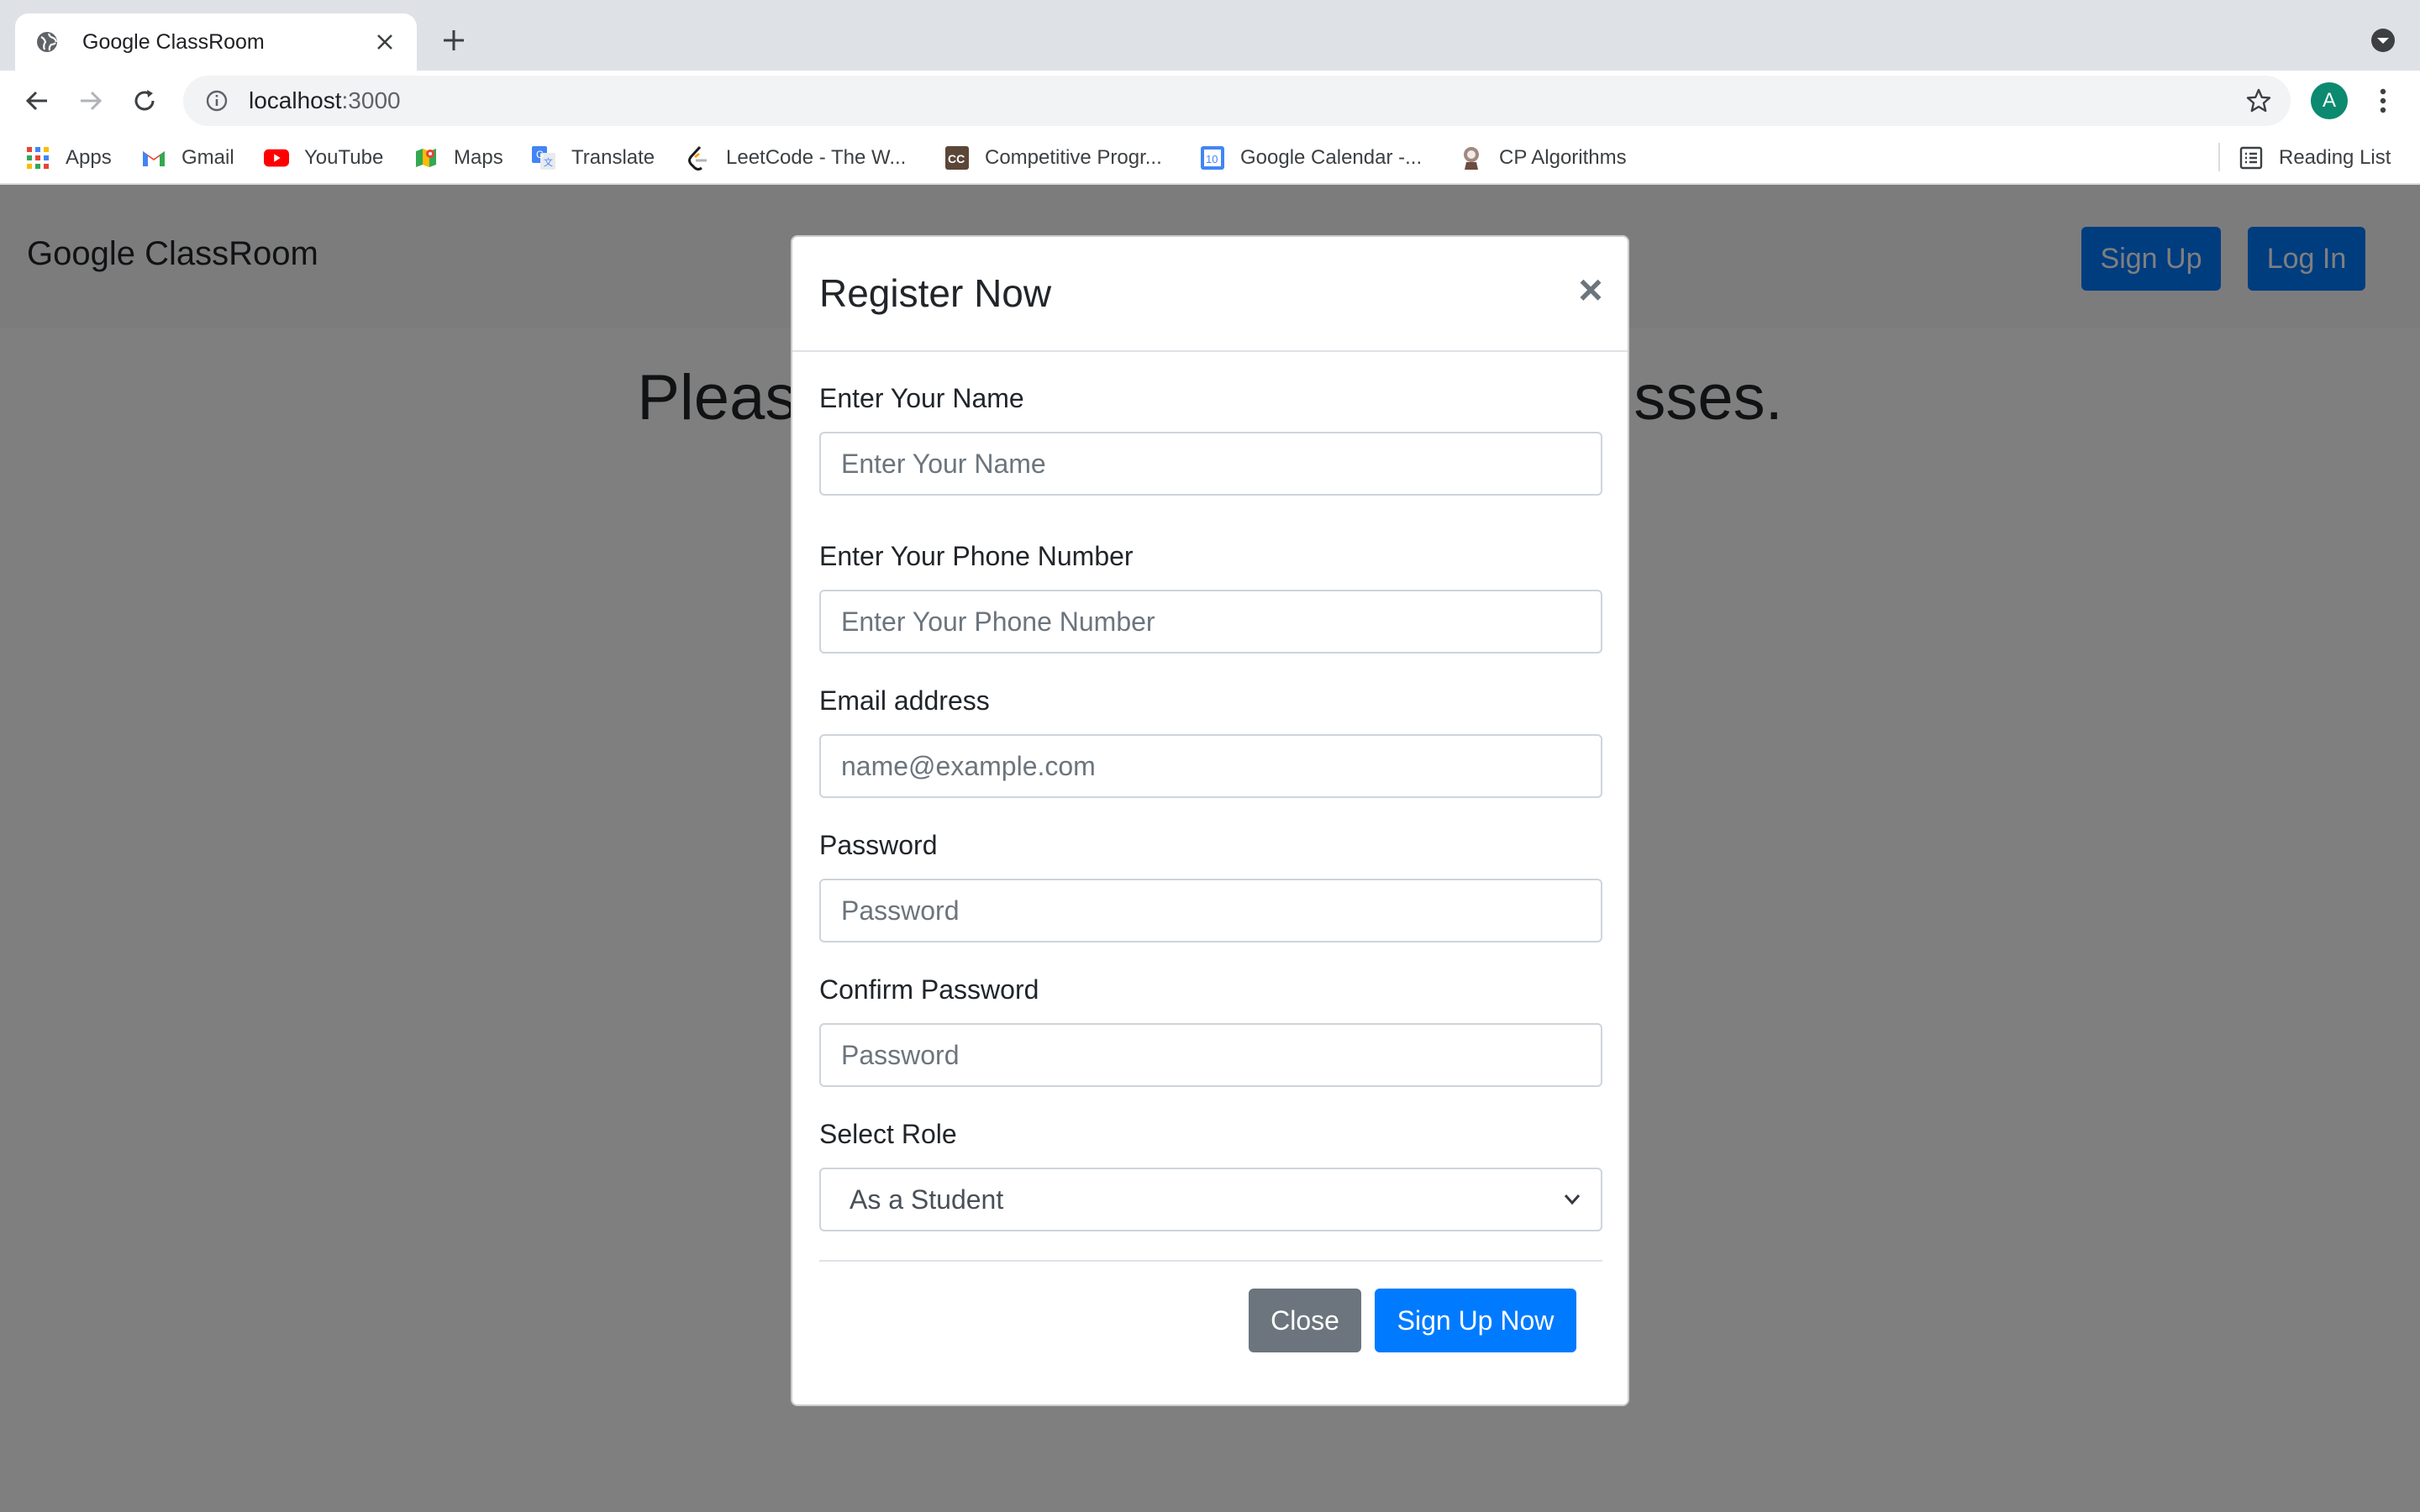 This screenshot has width=2420, height=1512. I want to click on reading-list-icon, so click(2251, 158).